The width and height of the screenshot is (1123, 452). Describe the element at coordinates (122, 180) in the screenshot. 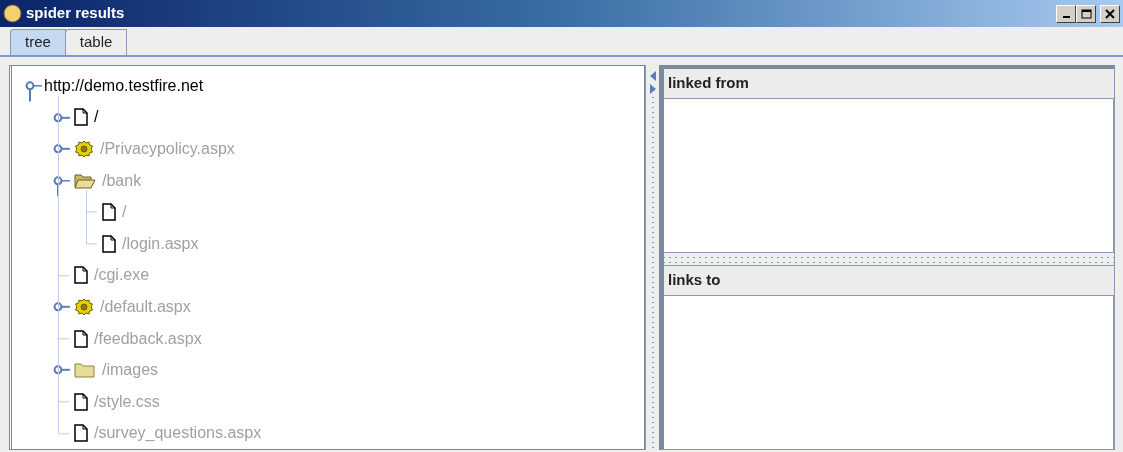

I see `tree-node-label: /bank` at that location.